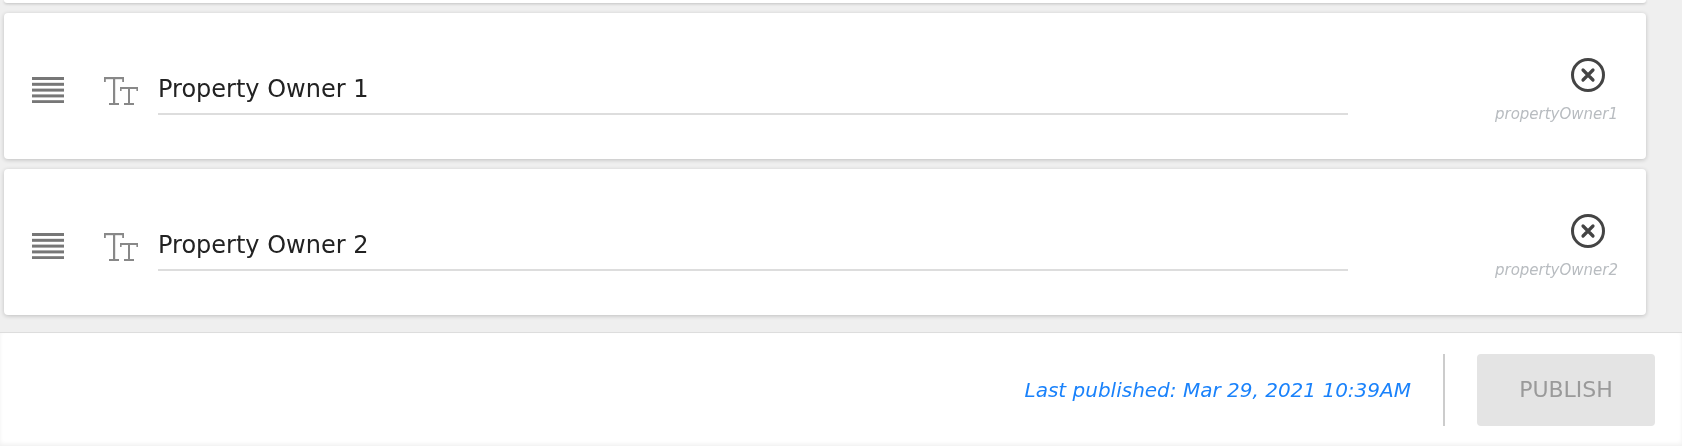  Describe the element at coordinates (1217, 389) in the screenshot. I see `last-published-text: Last published: Mar 29, 2021 10:39AM` at that location.